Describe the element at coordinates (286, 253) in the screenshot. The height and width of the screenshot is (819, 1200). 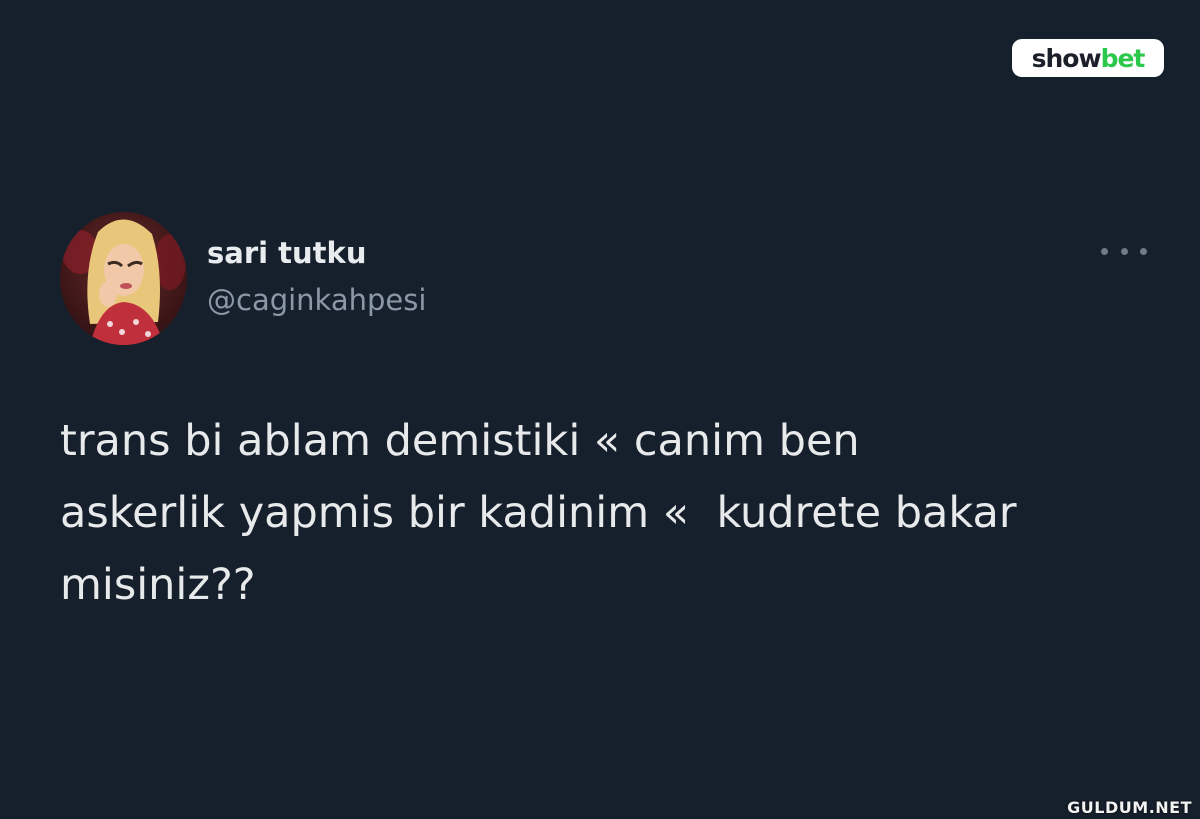
I see `author-display-name: sari tutku` at that location.